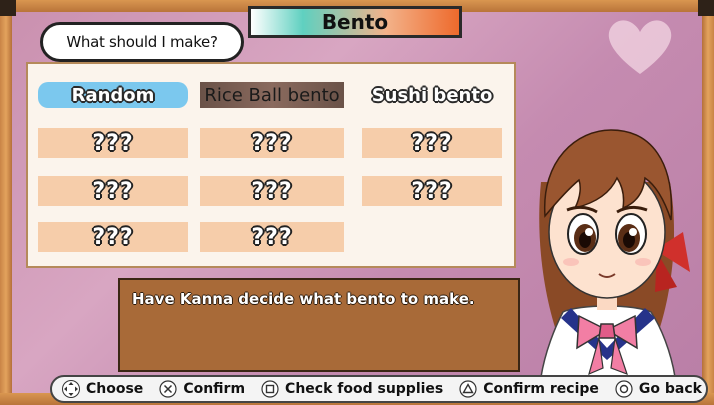 Image resolution: width=714 pixels, height=405 pixels. I want to click on description-box: Have Kanna decide what bento to make., so click(319, 325).